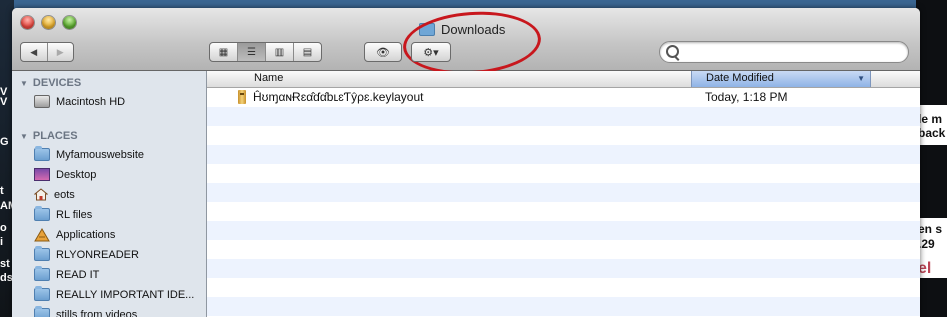 The height and width of the screenshot is (317, 947). What do you see at coordinates (268, 78) in the screenshot?
I see `column-header-name: Name` at bounding box center [268, 78].